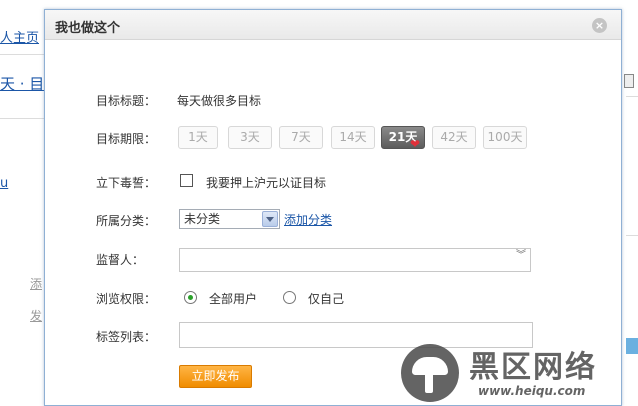 The image size is (638, 406). Describe the element at coordinates (532, 391) in the screenshot. I see `watermark-url: www.heiqu.com` at that location.